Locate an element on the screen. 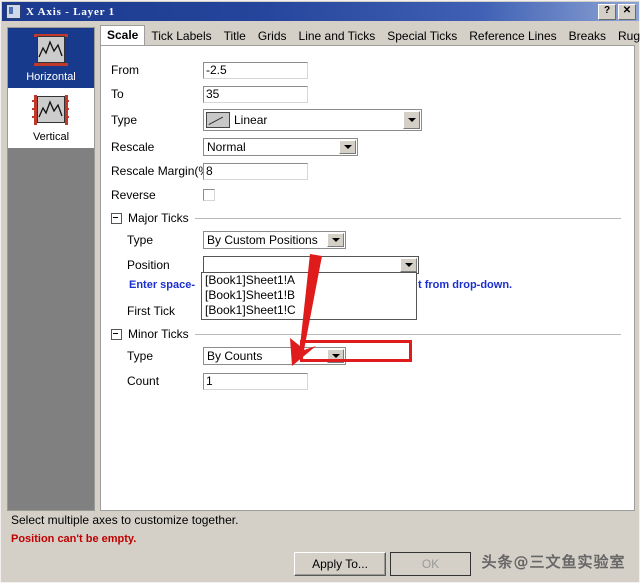  help-icon: ? is located at coordinates (607, 11).